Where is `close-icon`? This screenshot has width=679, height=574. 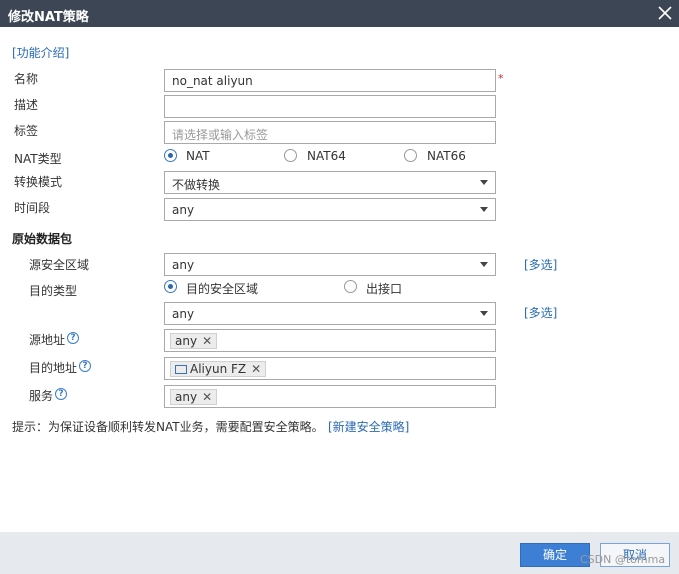
close-icon is located at coordinates (665, 13).